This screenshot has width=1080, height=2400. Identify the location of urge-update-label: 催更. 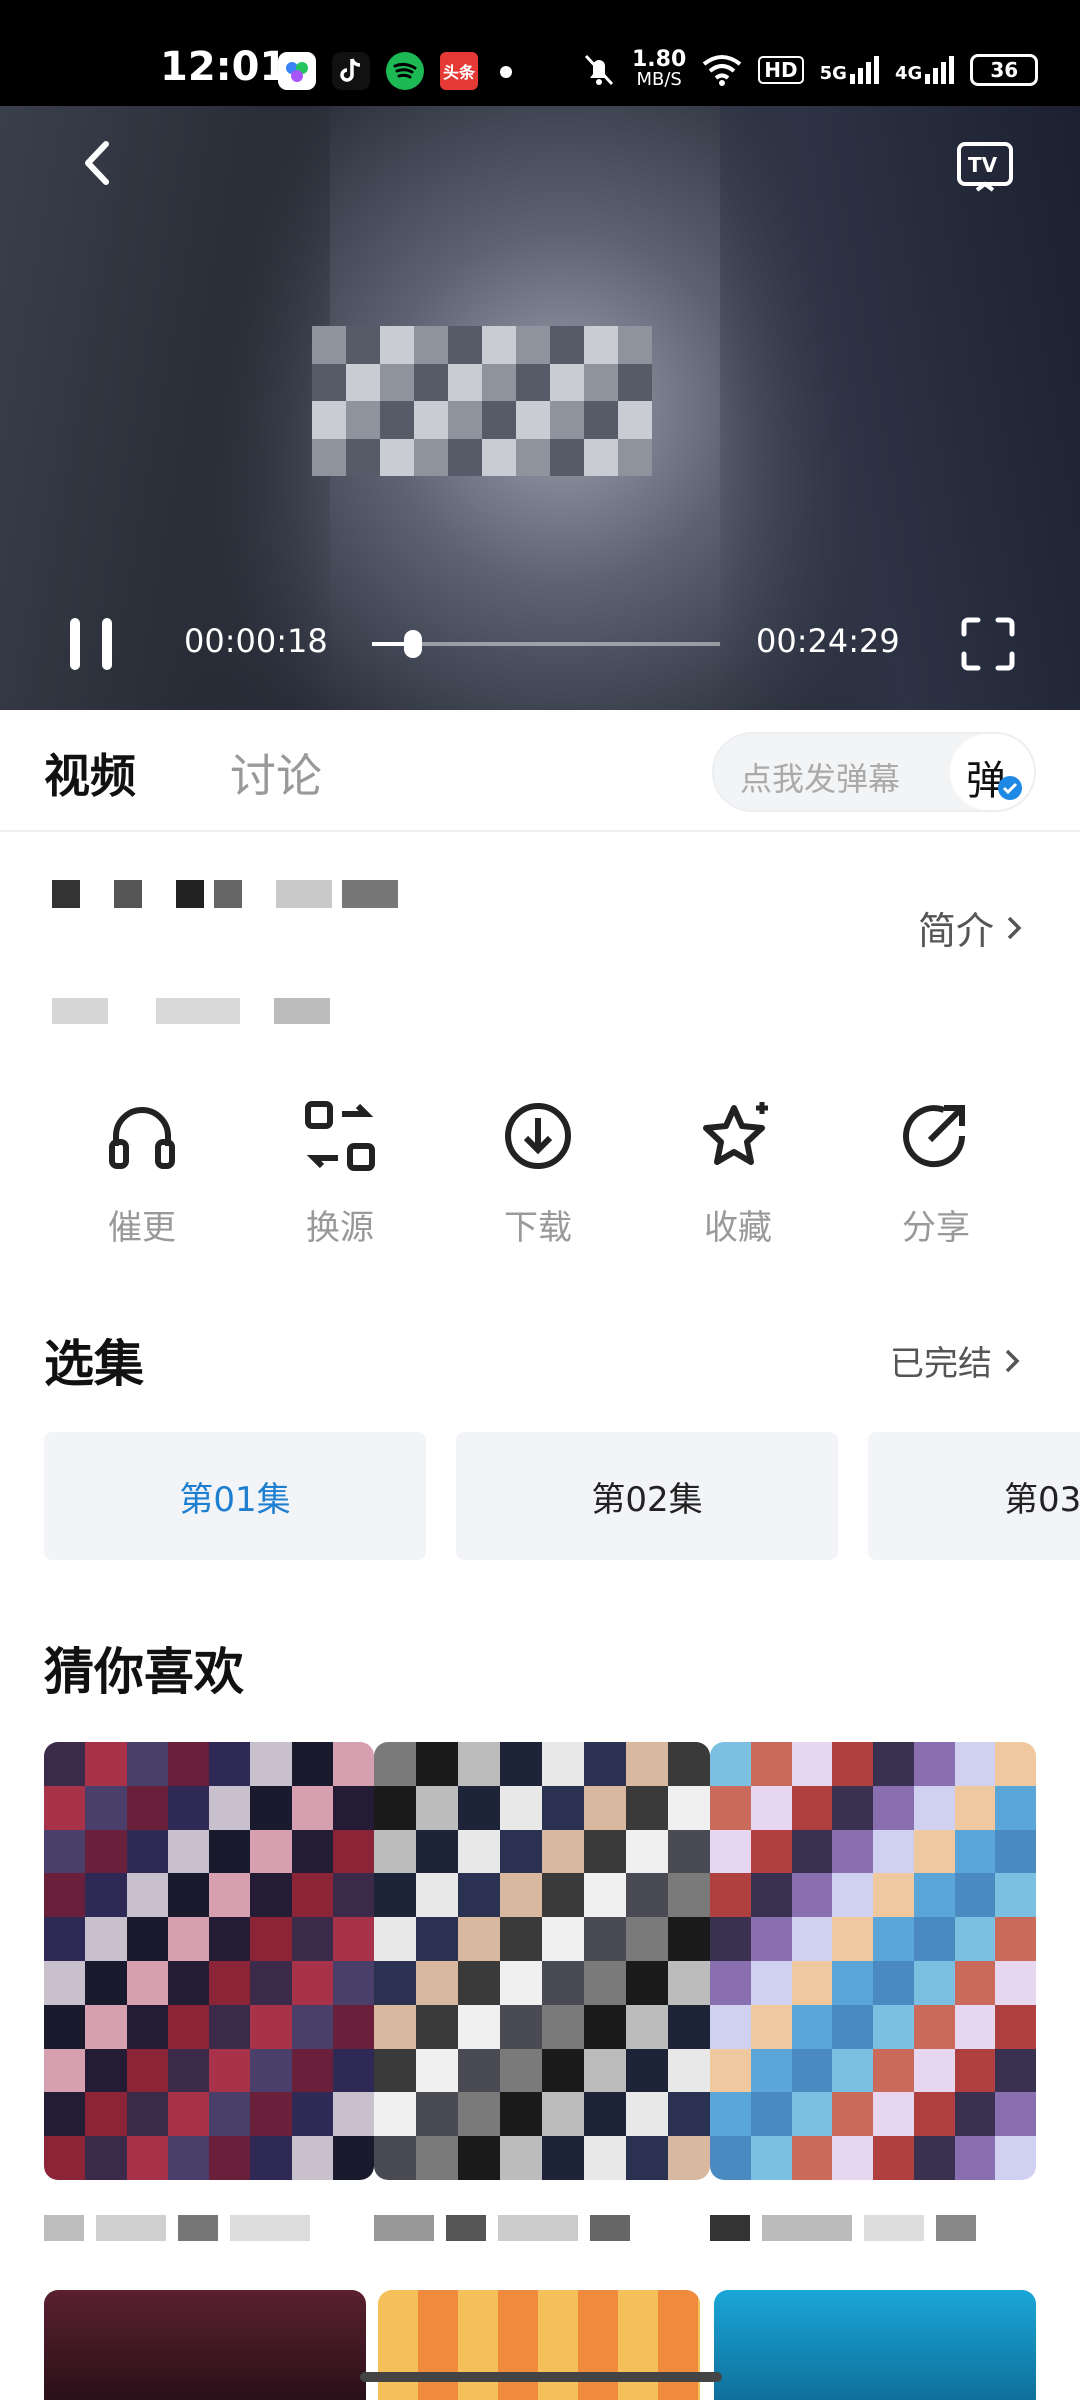
(142, 1228).